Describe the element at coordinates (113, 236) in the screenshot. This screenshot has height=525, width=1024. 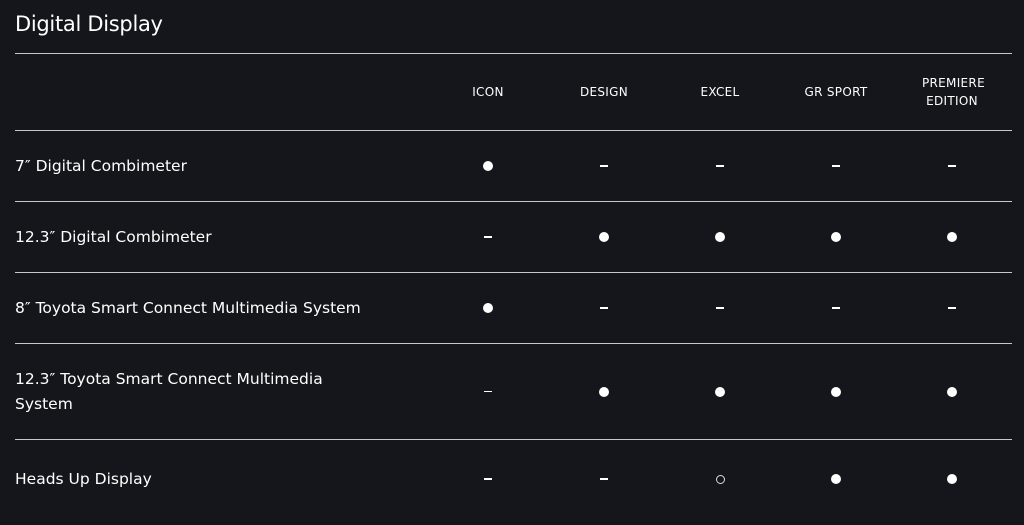
I see `row-label: 12.3″ Digital Combimeter` at that location.